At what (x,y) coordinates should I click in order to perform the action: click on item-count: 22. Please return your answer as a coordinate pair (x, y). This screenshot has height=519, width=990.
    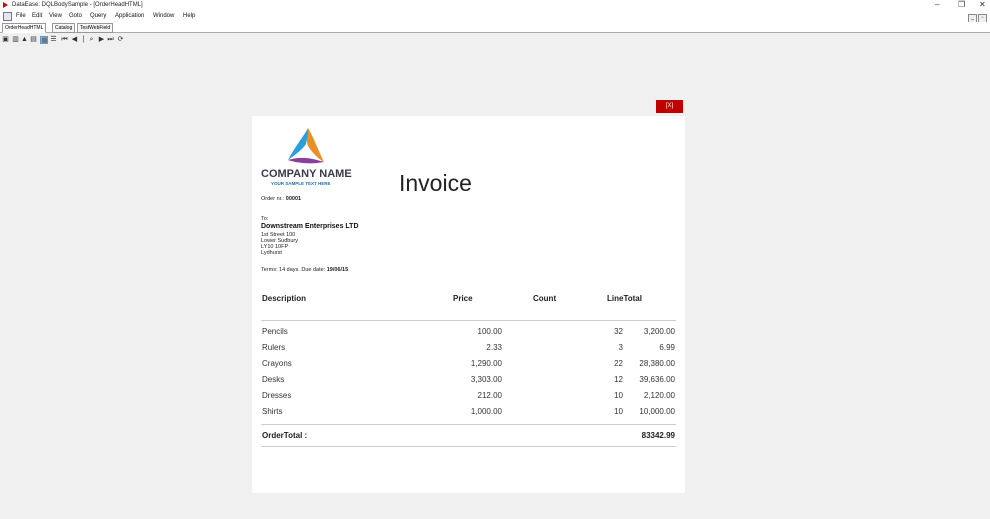
    Looking at the image, I should click on (618, 363).